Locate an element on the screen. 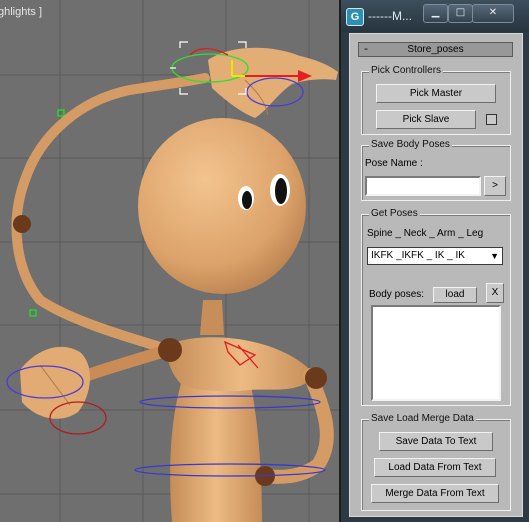 This screenshot has height=522, width=529. group-title-save-body-poses: Save Body Poses is located at coordinates (410, 144).